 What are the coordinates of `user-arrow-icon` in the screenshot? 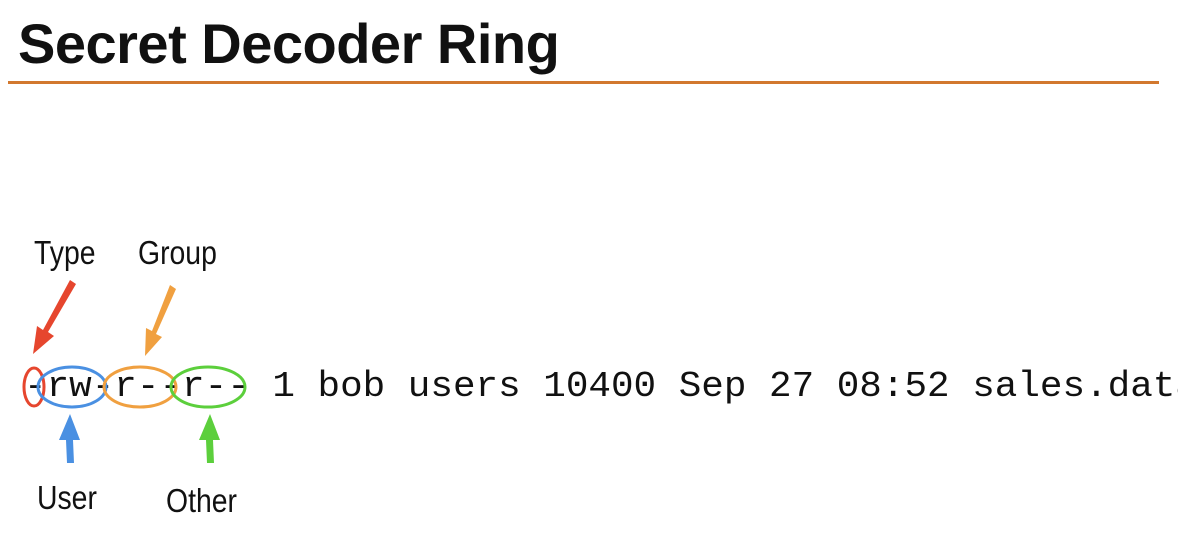 It's located at (69, 438).